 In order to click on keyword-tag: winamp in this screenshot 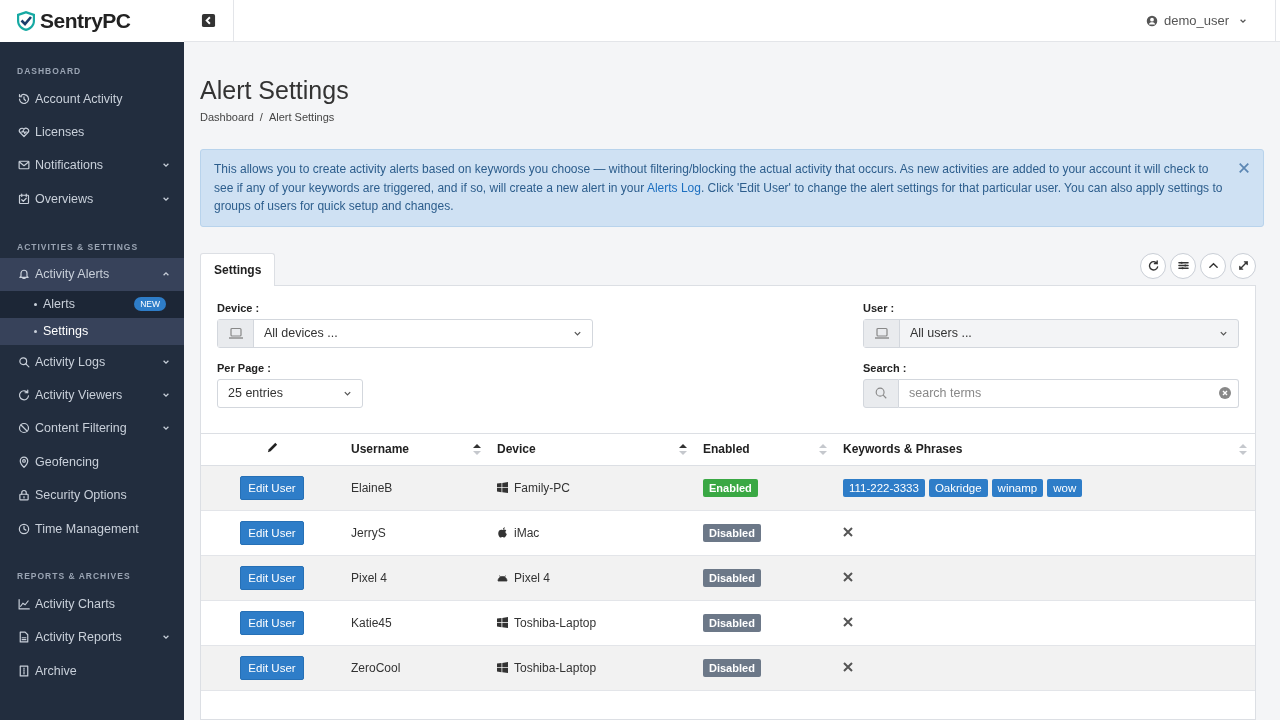, I will do `click(1017, 487)`.